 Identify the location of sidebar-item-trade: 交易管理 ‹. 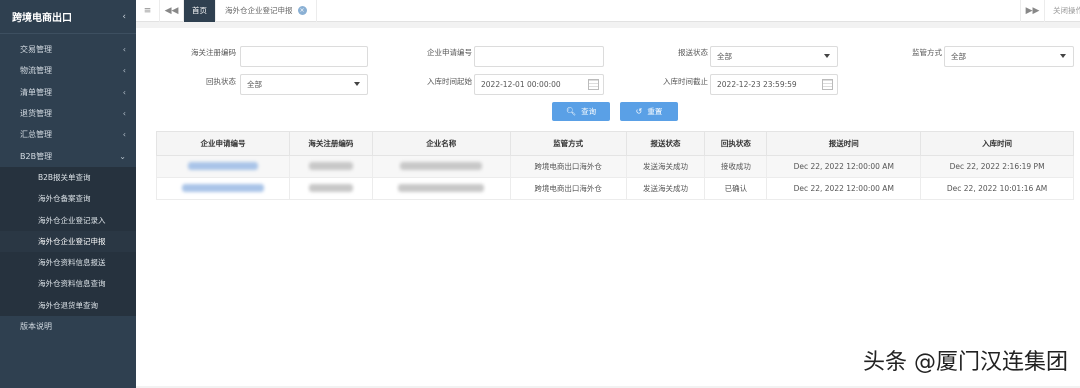
(68, 49).